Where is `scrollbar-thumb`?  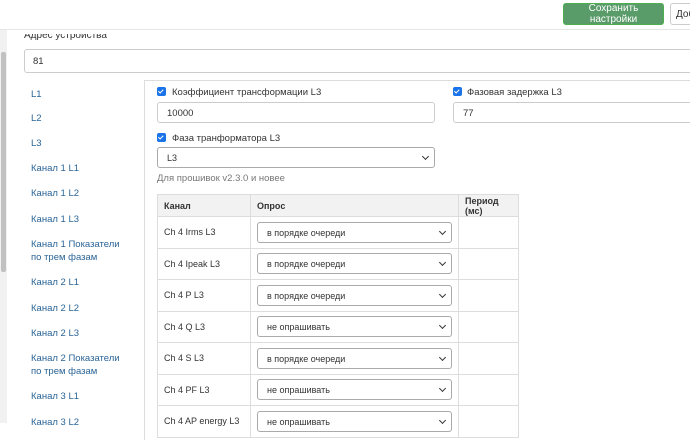 scrollbar-thumb is located at coordinates (3, 162).